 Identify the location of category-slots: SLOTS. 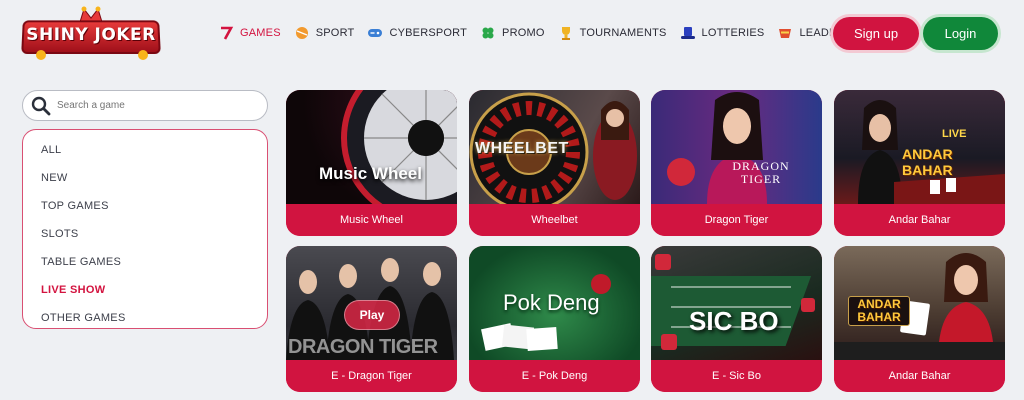
(145, 234).